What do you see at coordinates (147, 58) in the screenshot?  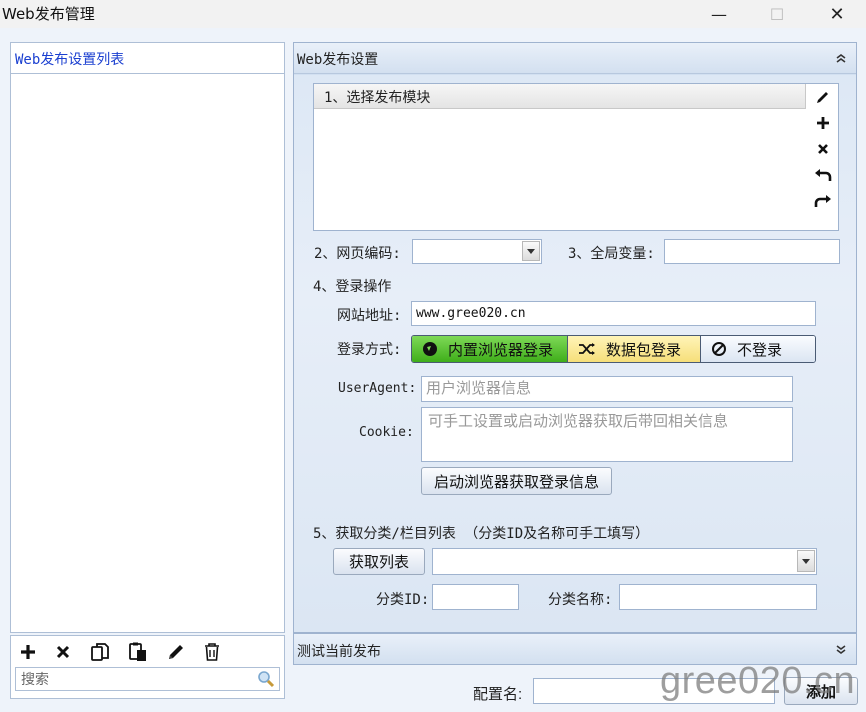 I see `list-header: Web发布设置列表` at bounding box center [147, 58].